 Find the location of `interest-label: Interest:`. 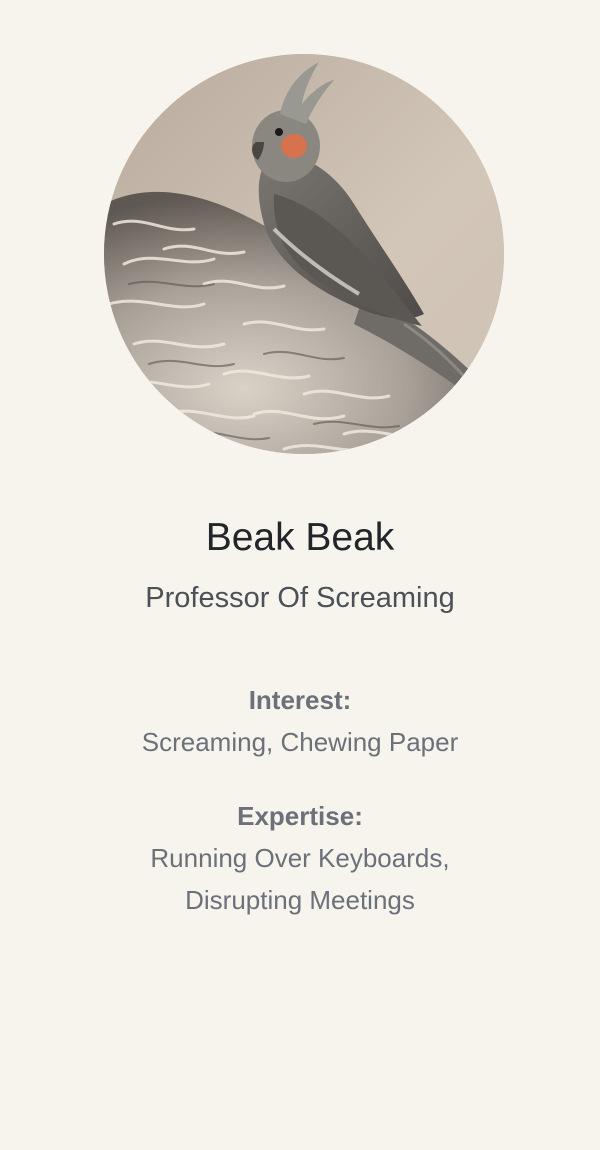

interest-label: Interest: is located at coordinates (300, 700).